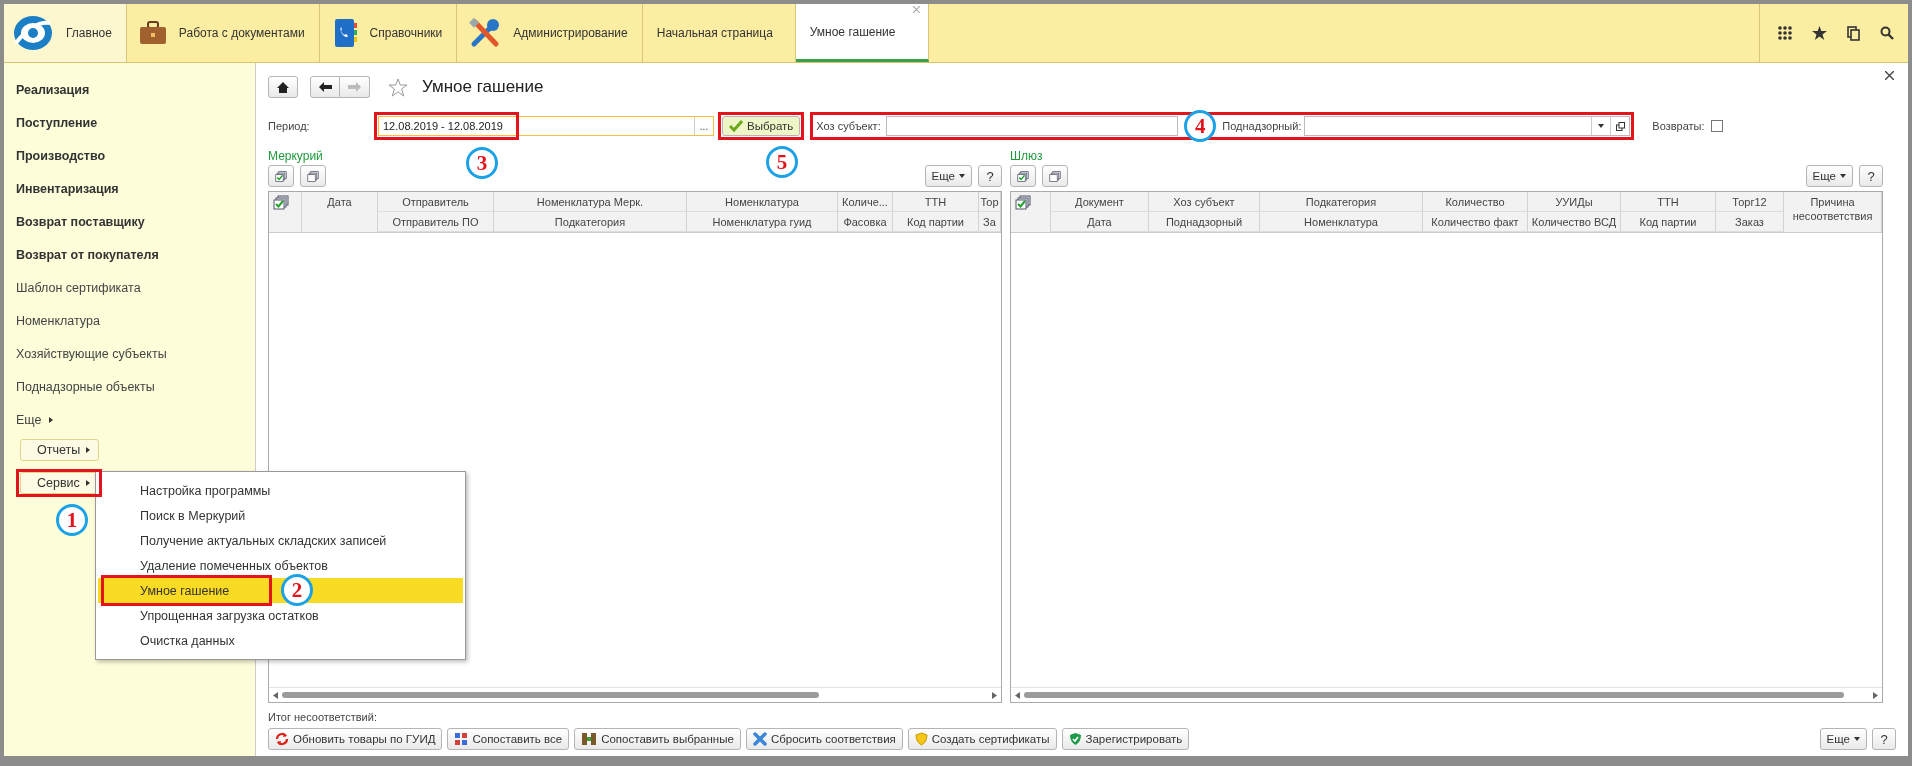 This screenshot has height=766, width=1912. Describe the element at coordinates (280, 515) in the screenshot. I see `menu-item: Поиск в Меркурий` at that location.